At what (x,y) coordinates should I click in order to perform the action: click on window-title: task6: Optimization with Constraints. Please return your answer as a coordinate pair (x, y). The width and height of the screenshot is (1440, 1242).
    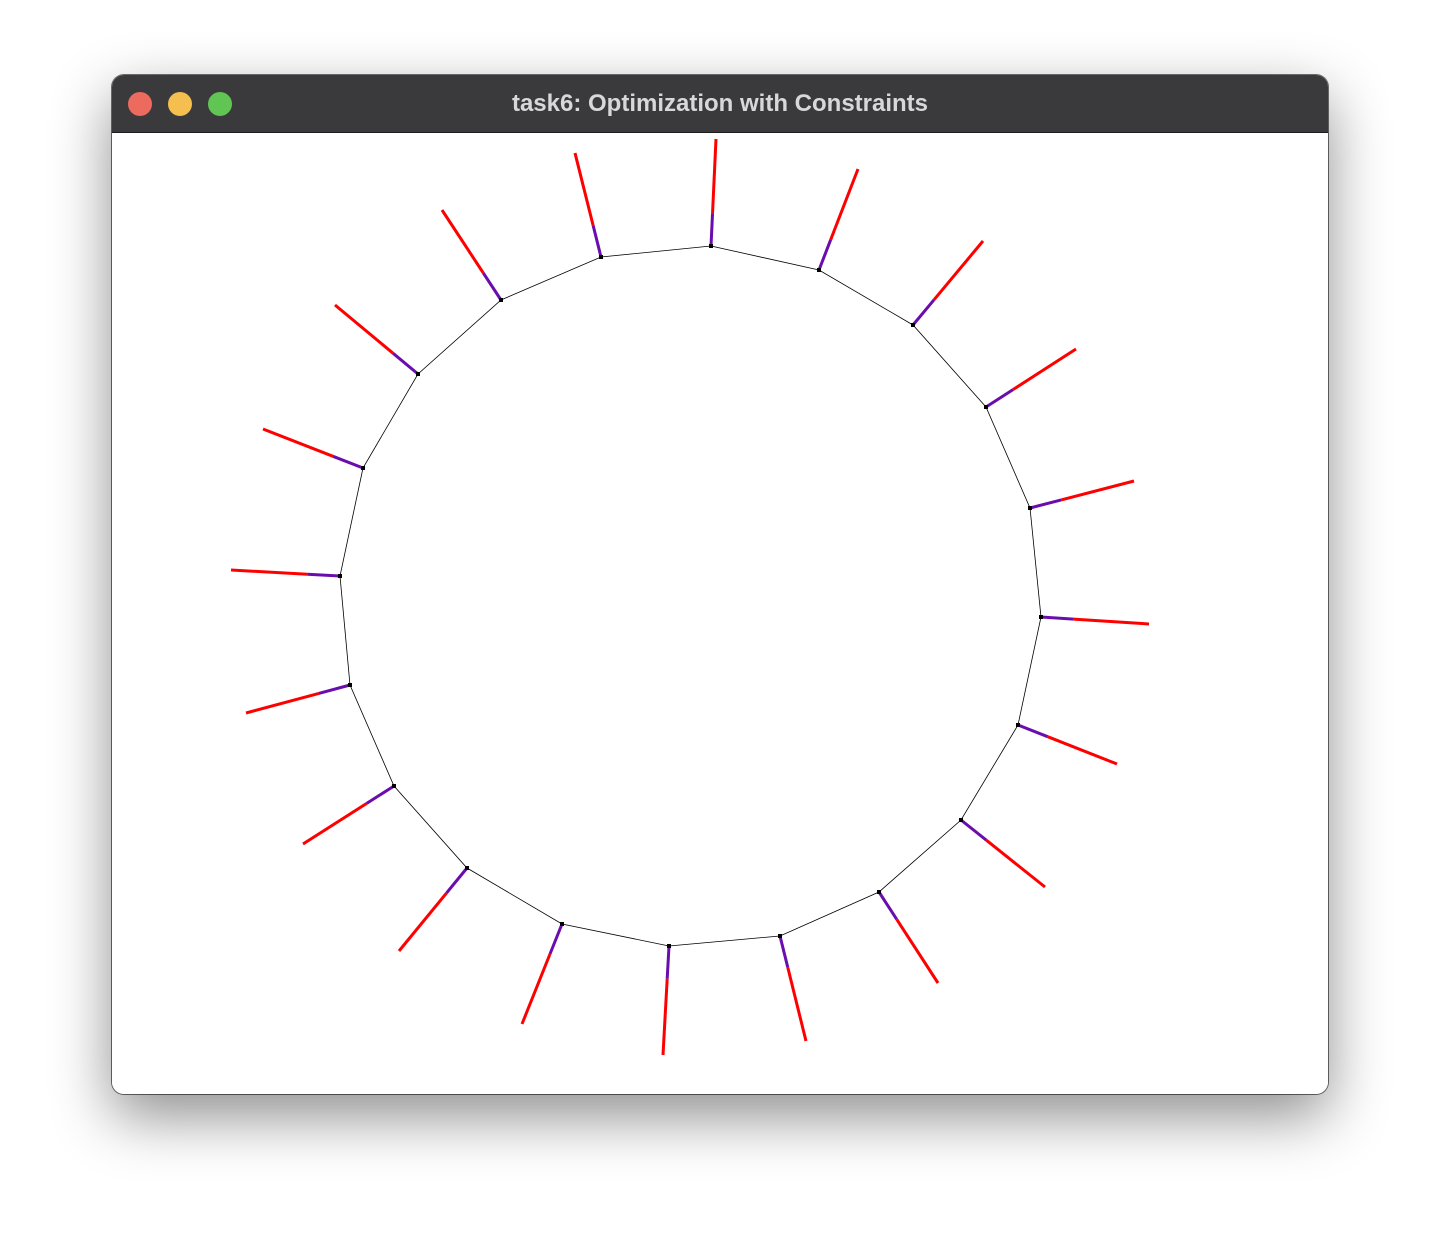
    Looking at the image, I should click on (720, 103).